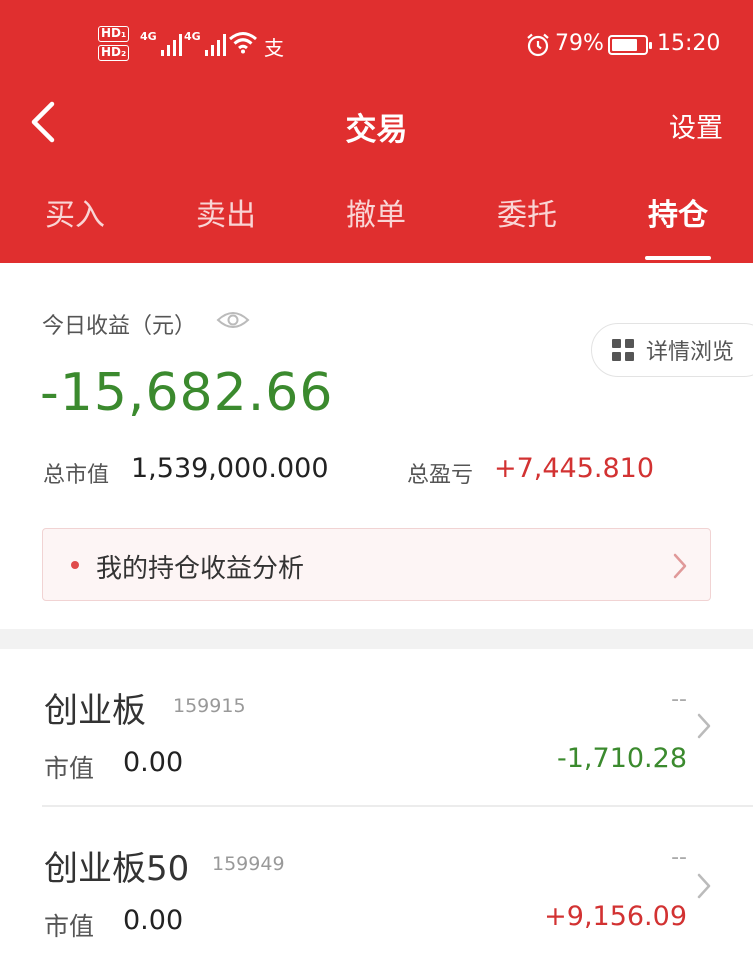 The width and height of the screenshot is (753, 960). I want to click on network-type-2: 4G, so click(192, 36).